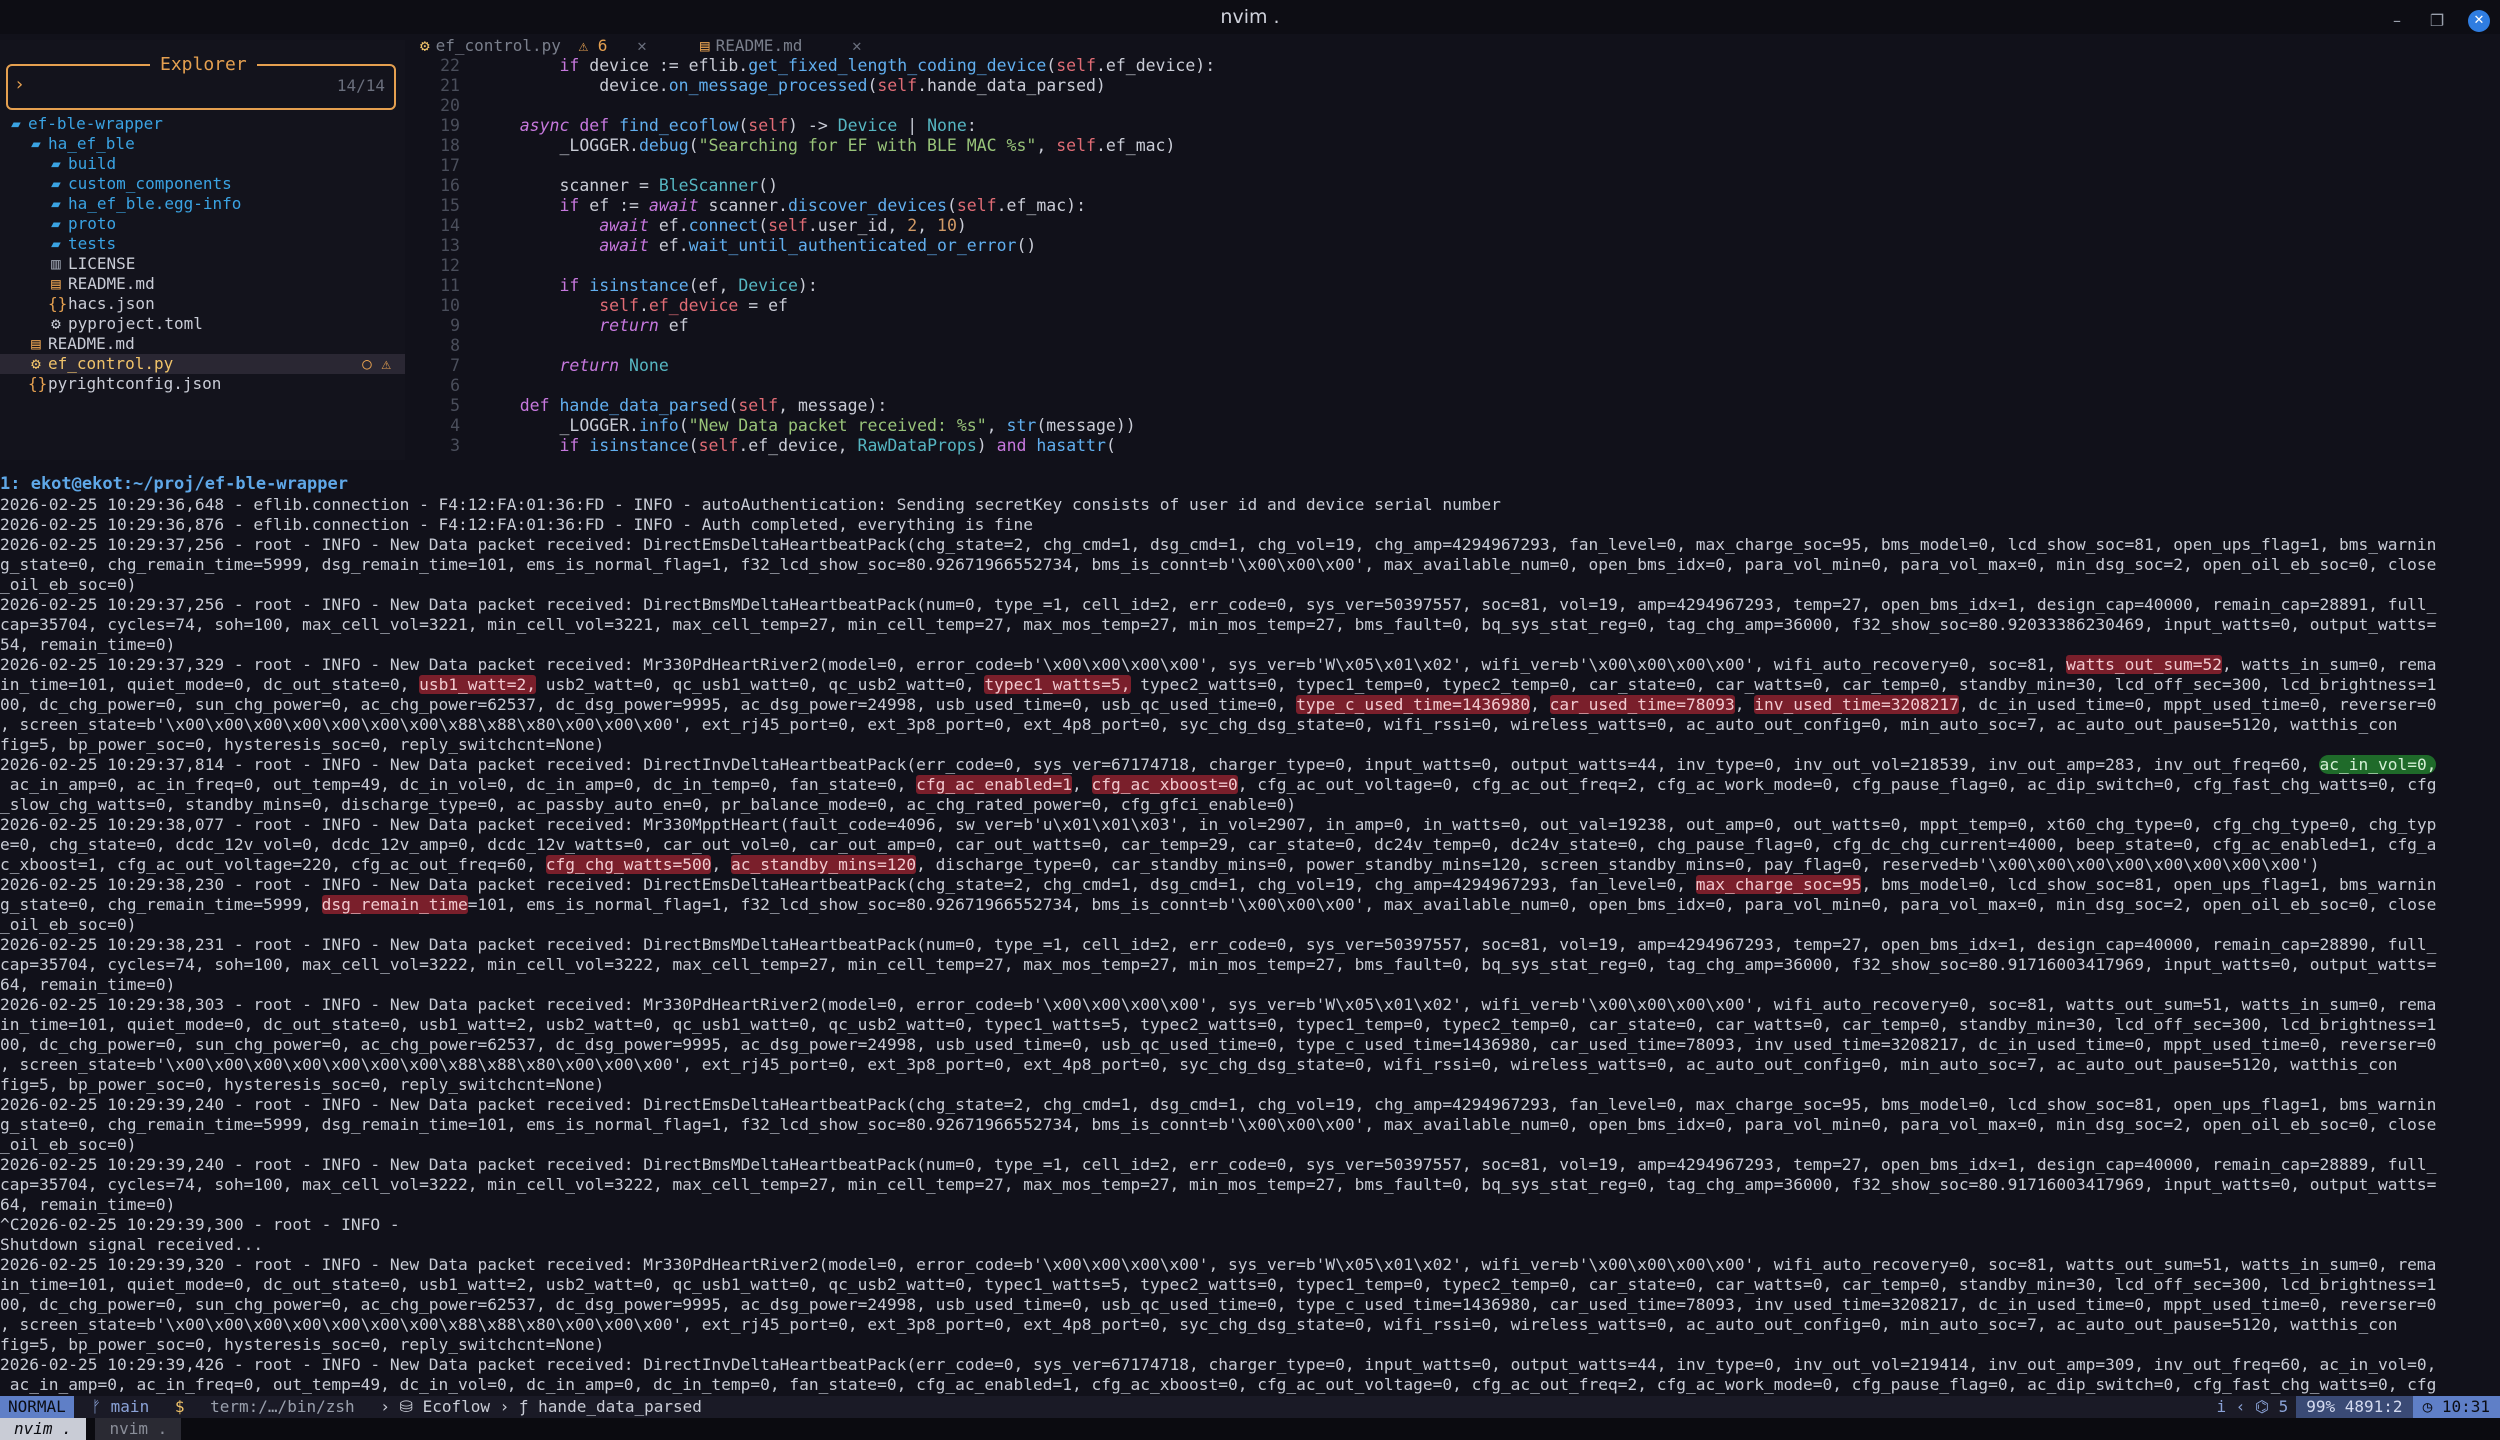  Describe the element at coordinates (56, 263) in the screenshot. I see `file-icon: ▥` at that location.